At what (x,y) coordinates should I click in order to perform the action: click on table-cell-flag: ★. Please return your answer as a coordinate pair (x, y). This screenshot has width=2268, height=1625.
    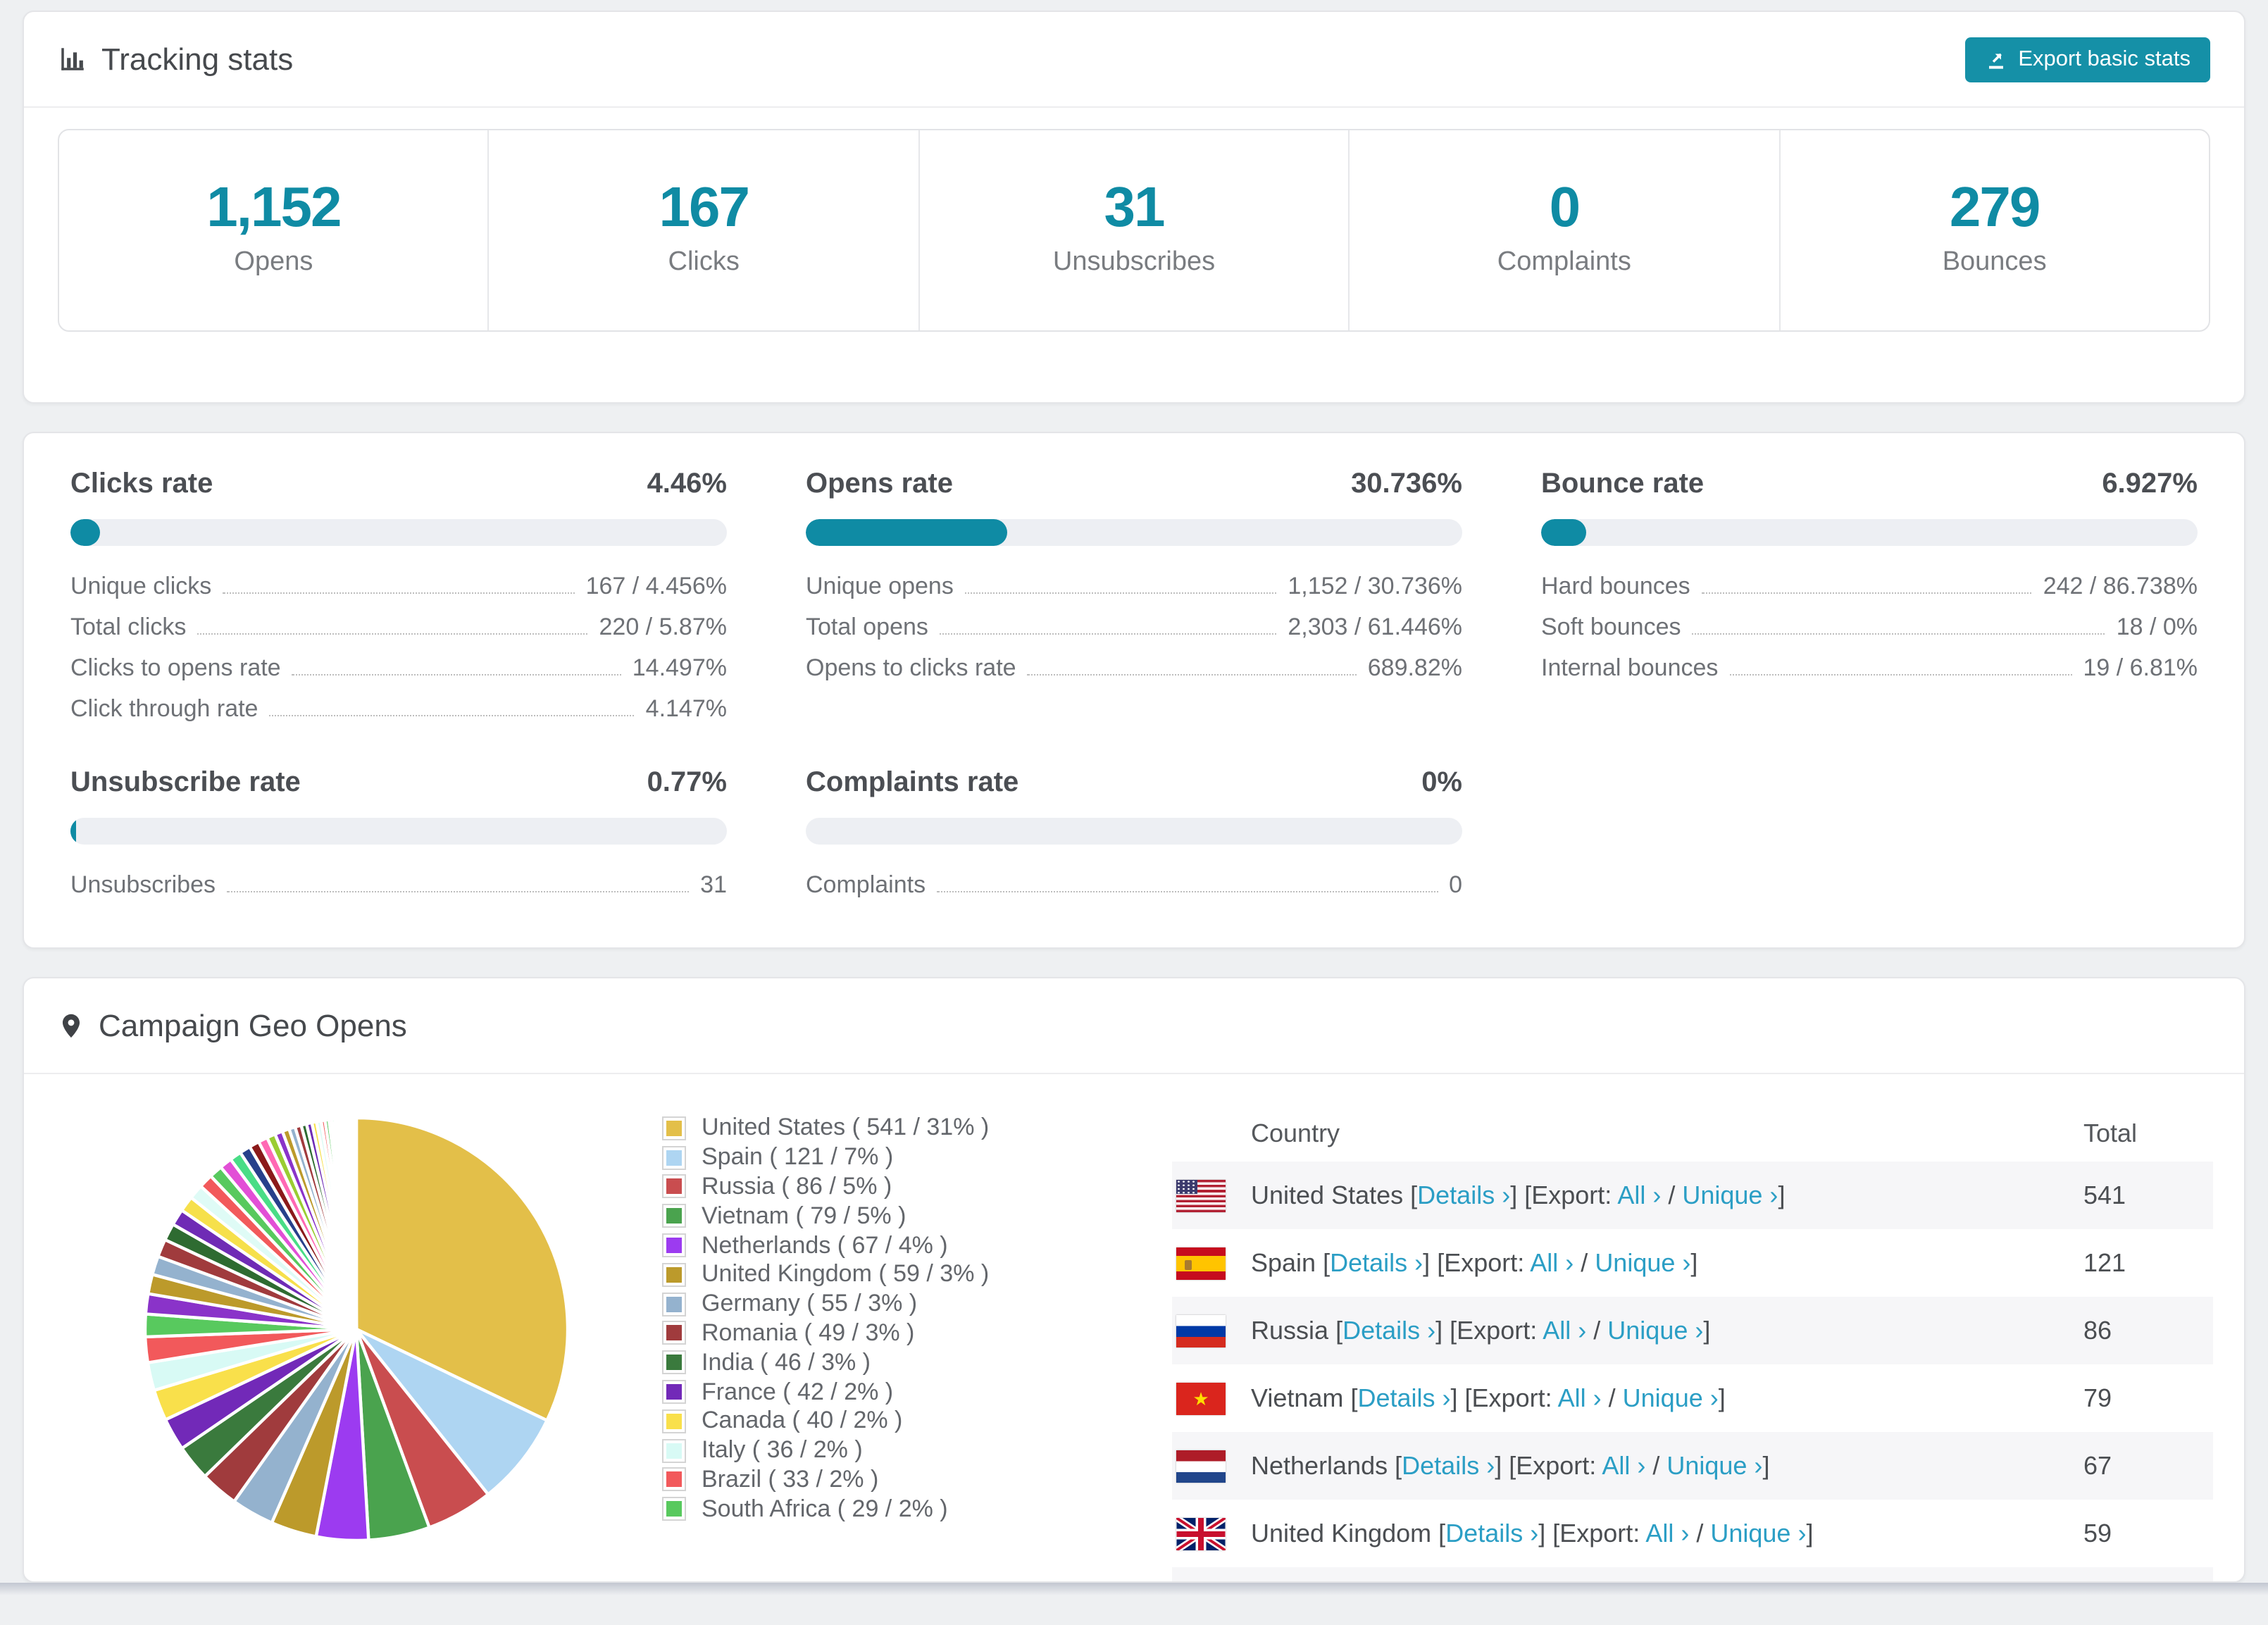
    Looking at the image, I should click on (1212, 1398).